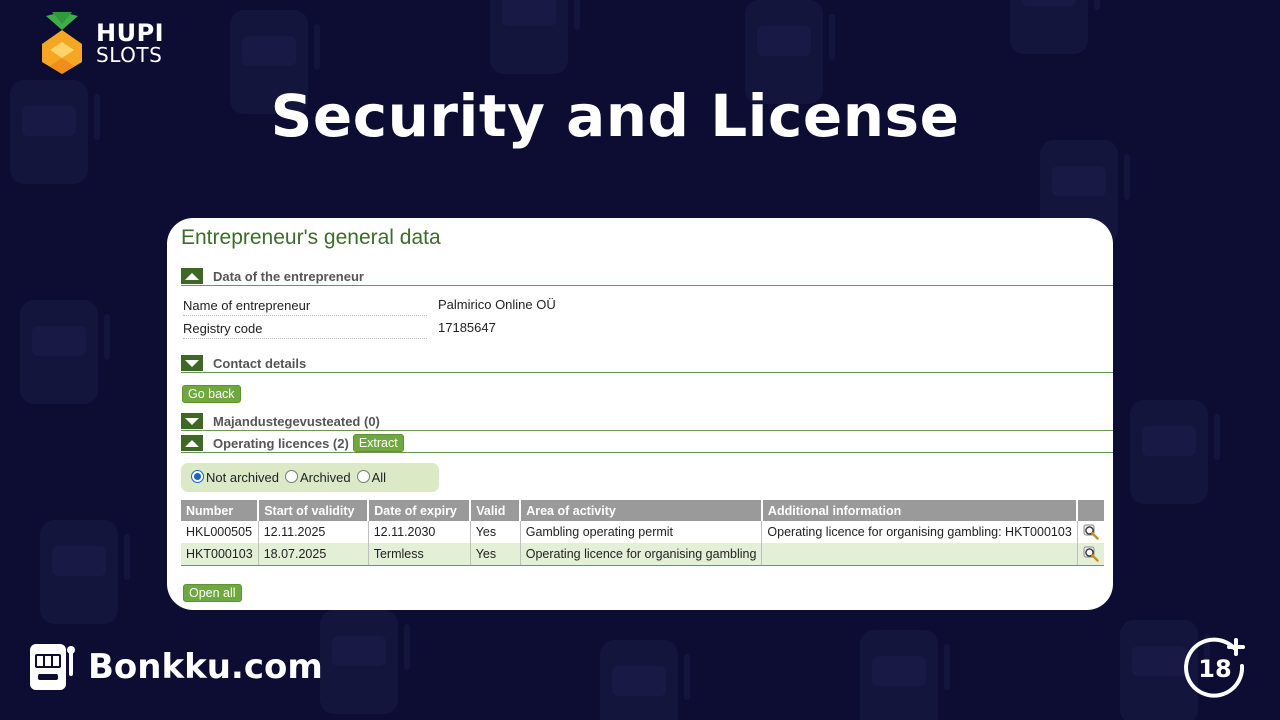  I want to click on section-label: Contact details, so click(260, 363).